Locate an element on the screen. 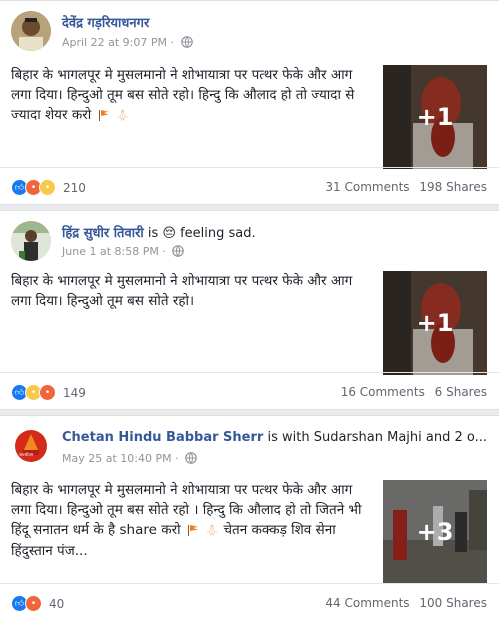 Image resolution: width=499 pixels, height=620 pixels. author-name: देवेंद्र गड़रियाधनगर is located at coordinates (105, 23).